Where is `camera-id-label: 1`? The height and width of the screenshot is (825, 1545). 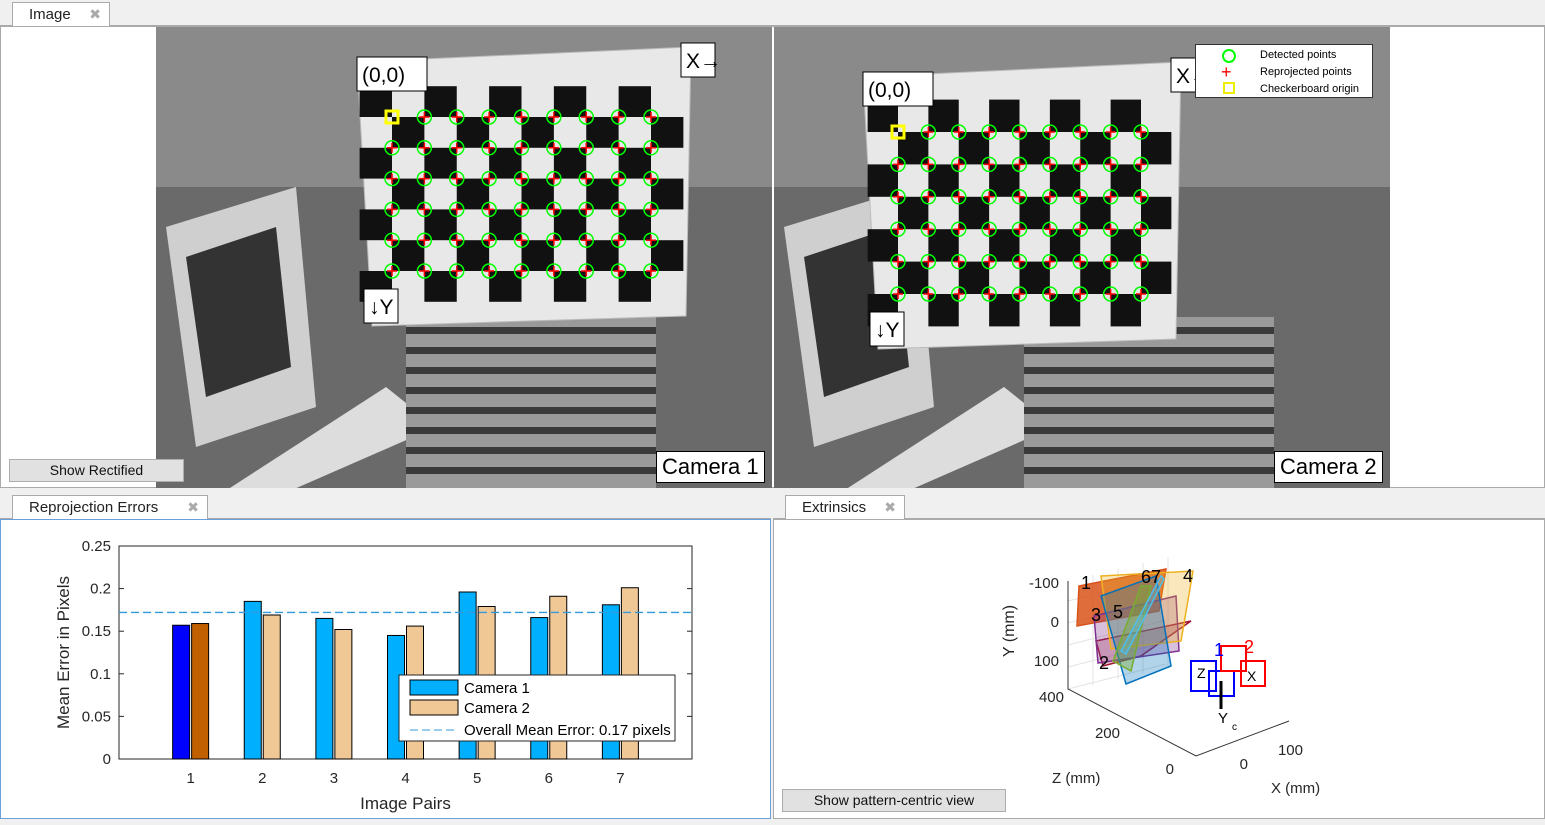 camera-id-label: 1 is located at coordinates (1219, 650).